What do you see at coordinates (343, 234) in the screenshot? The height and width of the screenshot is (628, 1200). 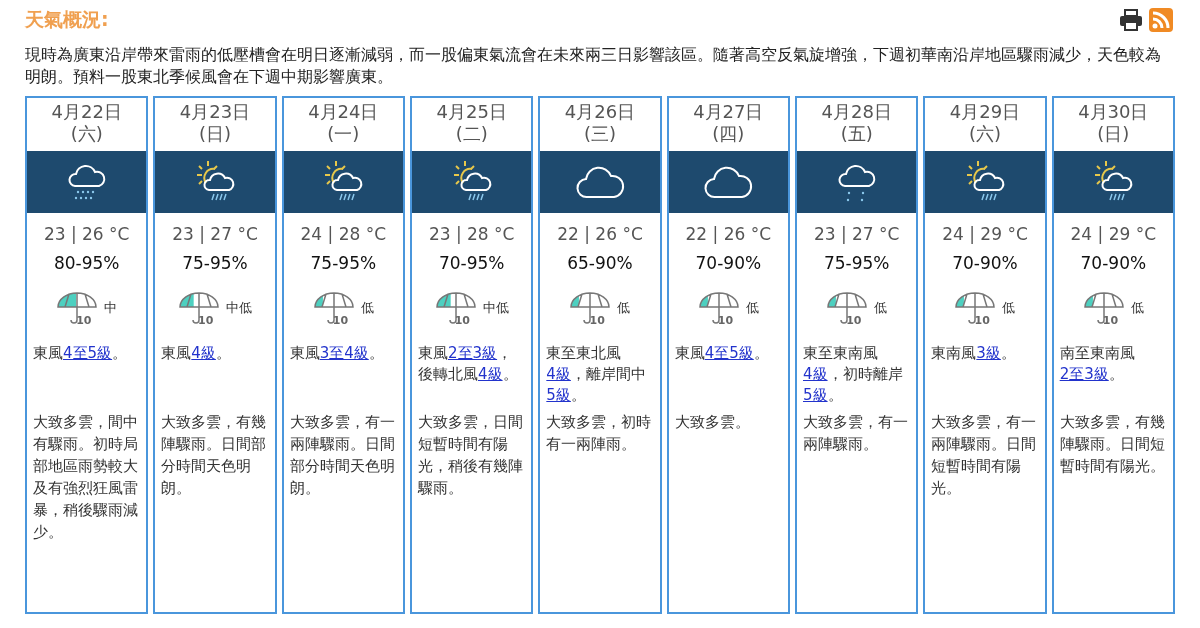 I see `temperature-range: 24 | 28 °C` at bounding box center [343, 234].